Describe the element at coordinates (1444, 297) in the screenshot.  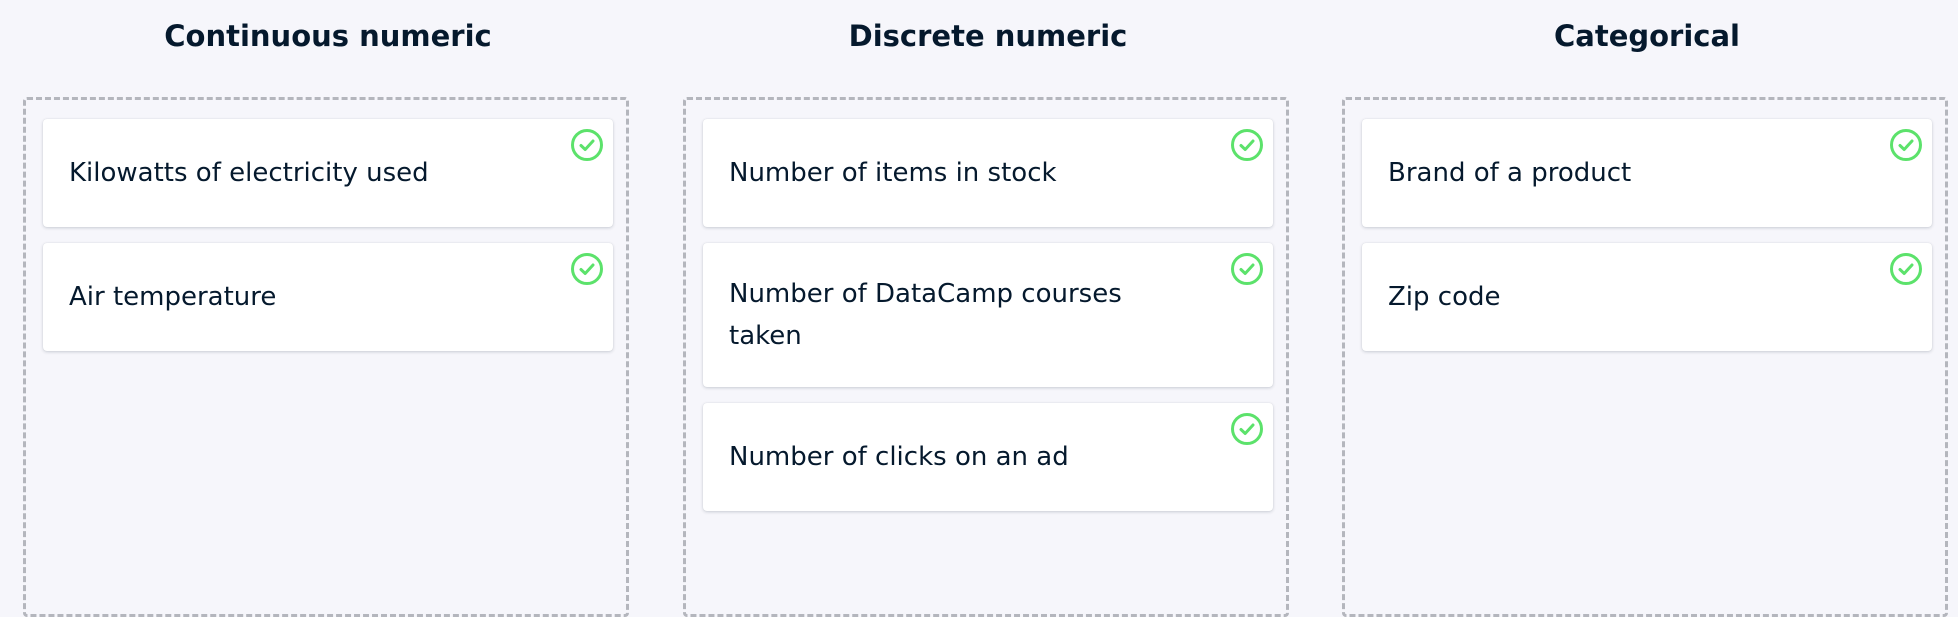
I see `card-label: Zip code` at that location.